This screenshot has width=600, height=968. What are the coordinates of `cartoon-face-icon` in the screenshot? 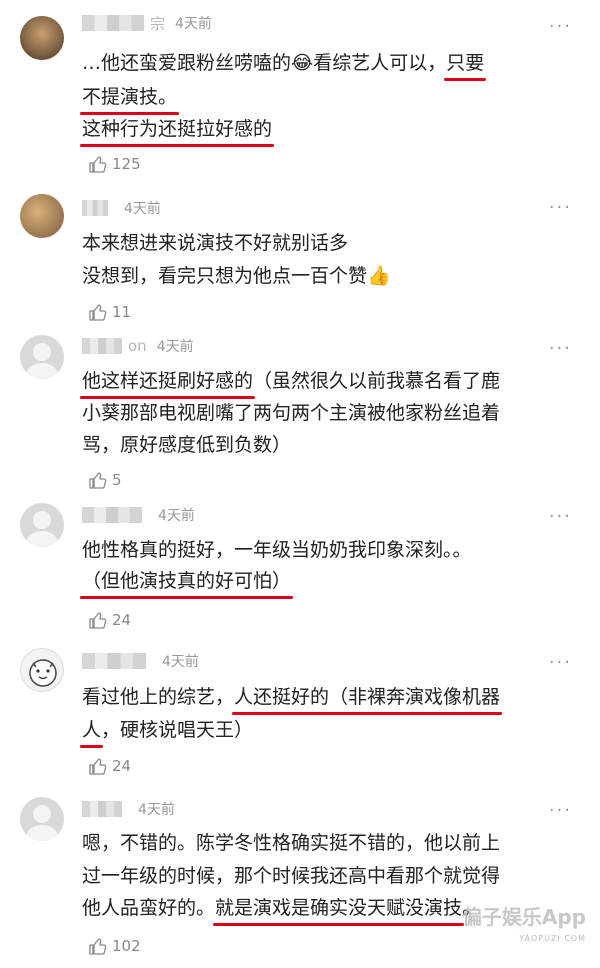 It's located at (43, 673).